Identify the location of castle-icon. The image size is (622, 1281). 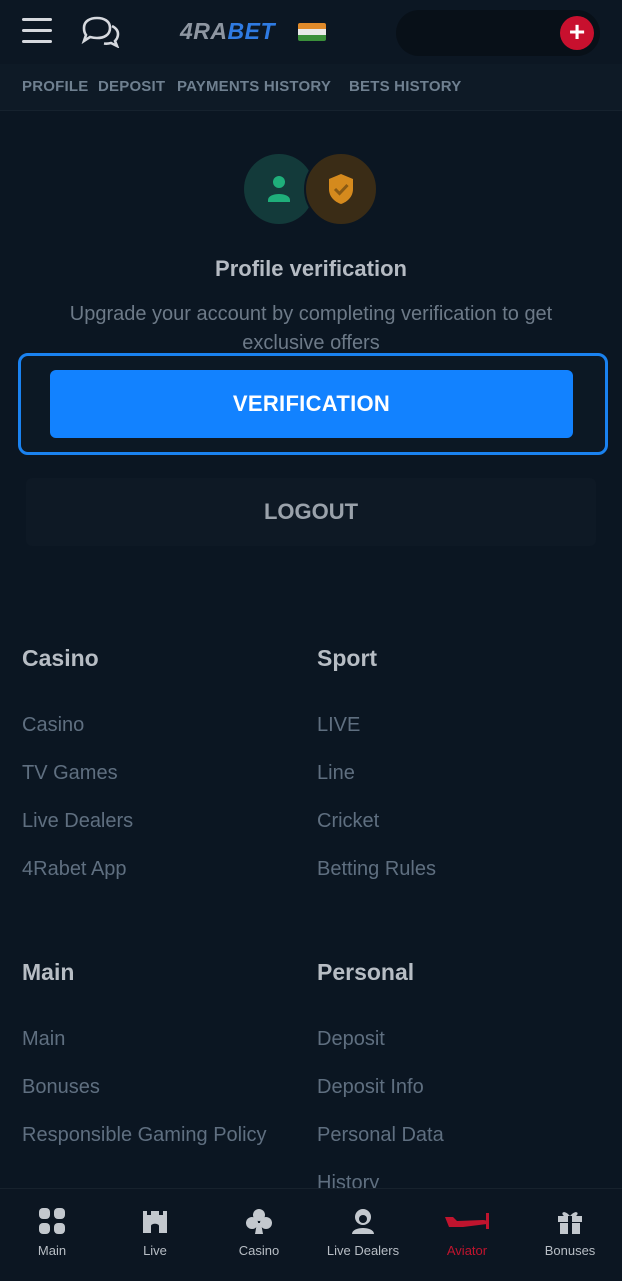
(155, 1222).